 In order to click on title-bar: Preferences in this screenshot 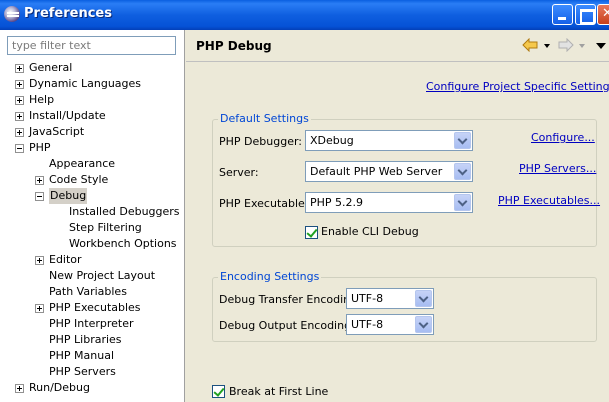, I will do `click(304, 15)`.